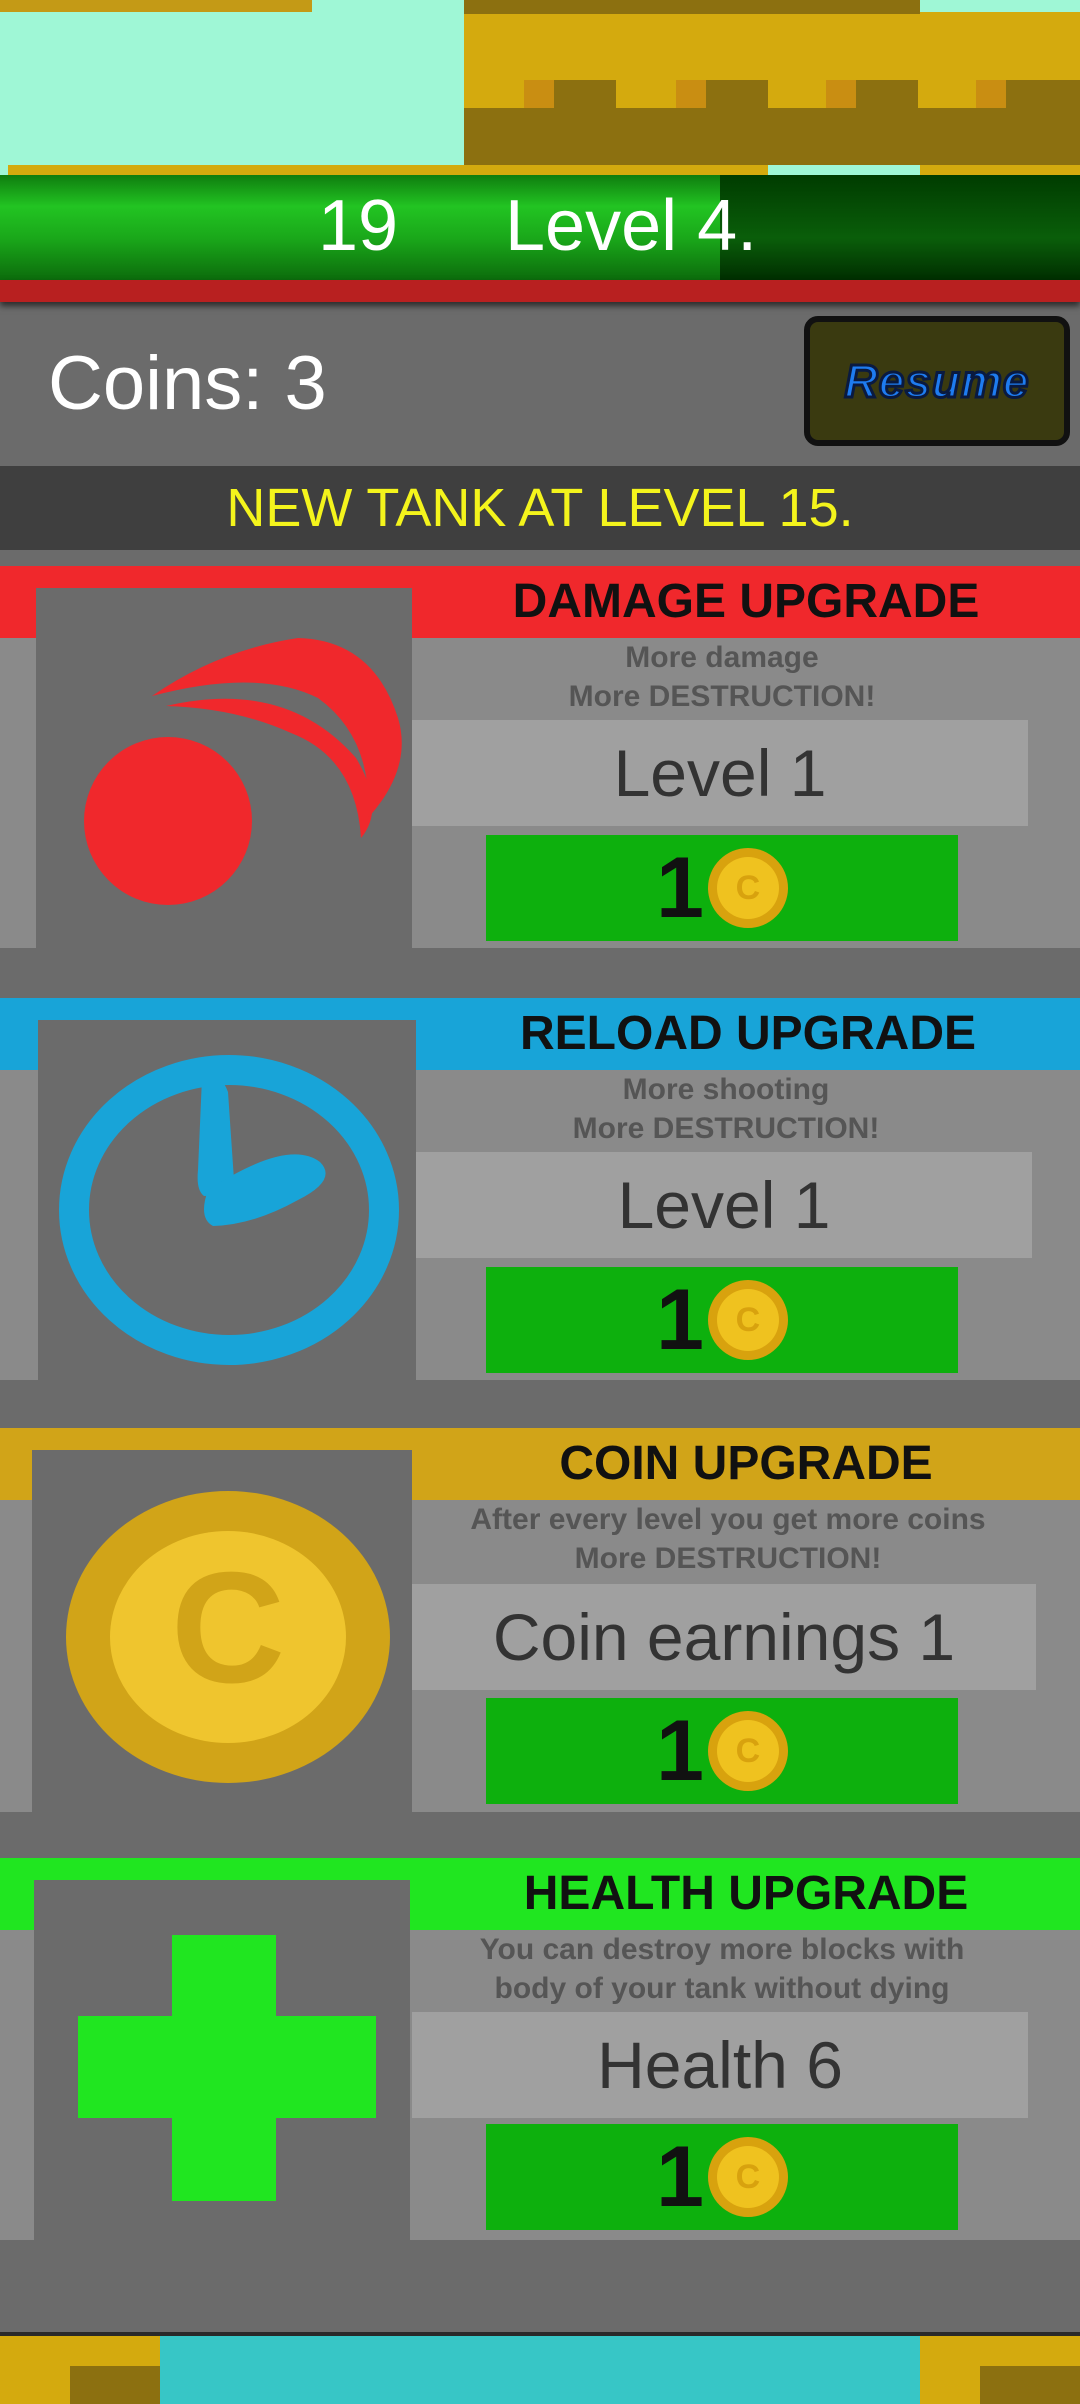  I want to click on damage-level: Level 1, so click(720, 773).